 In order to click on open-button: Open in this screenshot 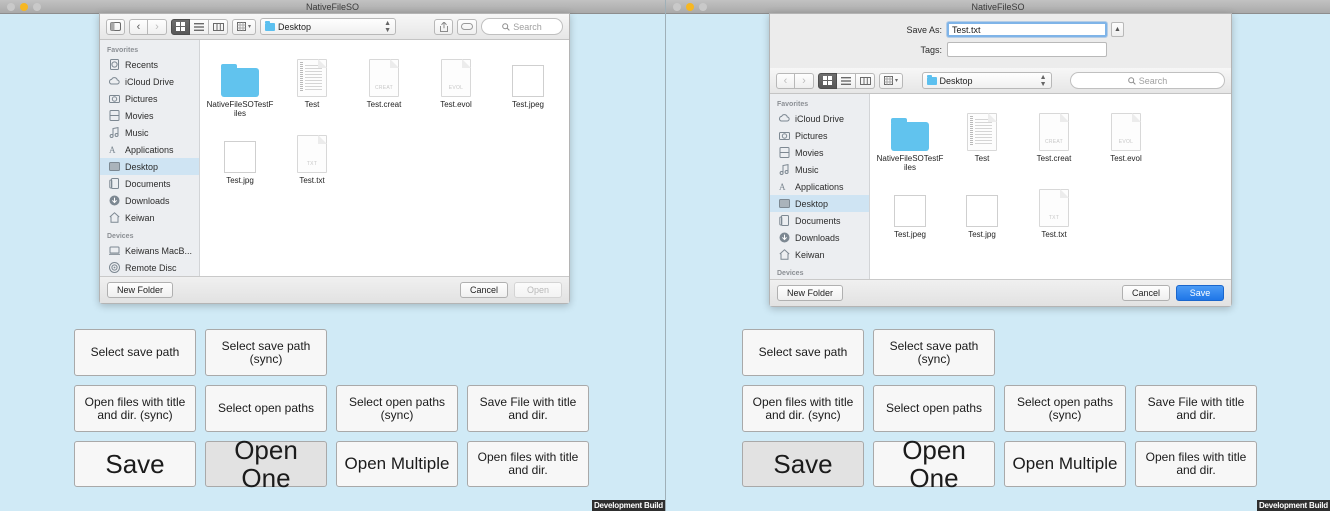, I will do `click(538, 290)`.